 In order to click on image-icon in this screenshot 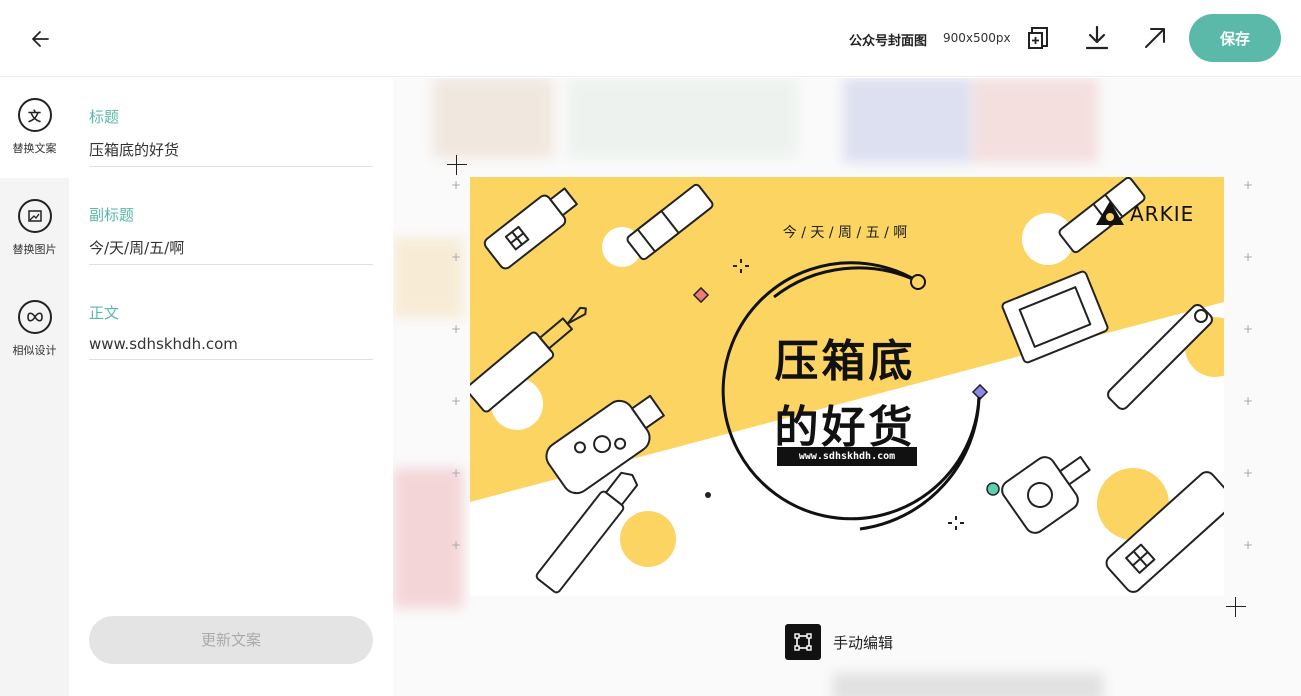, I will do `click(34, 216)`.